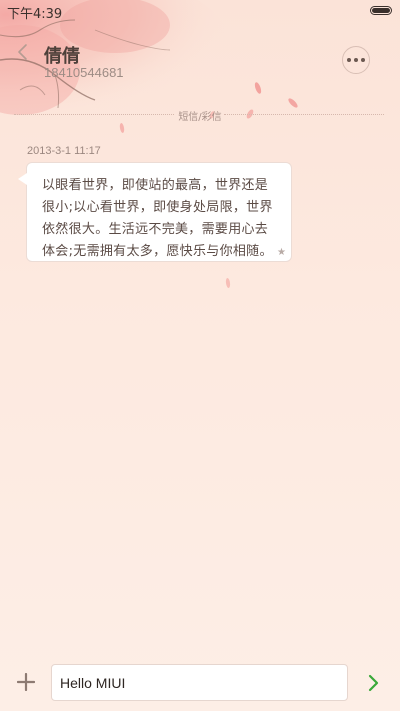  I want to click on message-type-divider: 短信/彩信, so click(200, 114).